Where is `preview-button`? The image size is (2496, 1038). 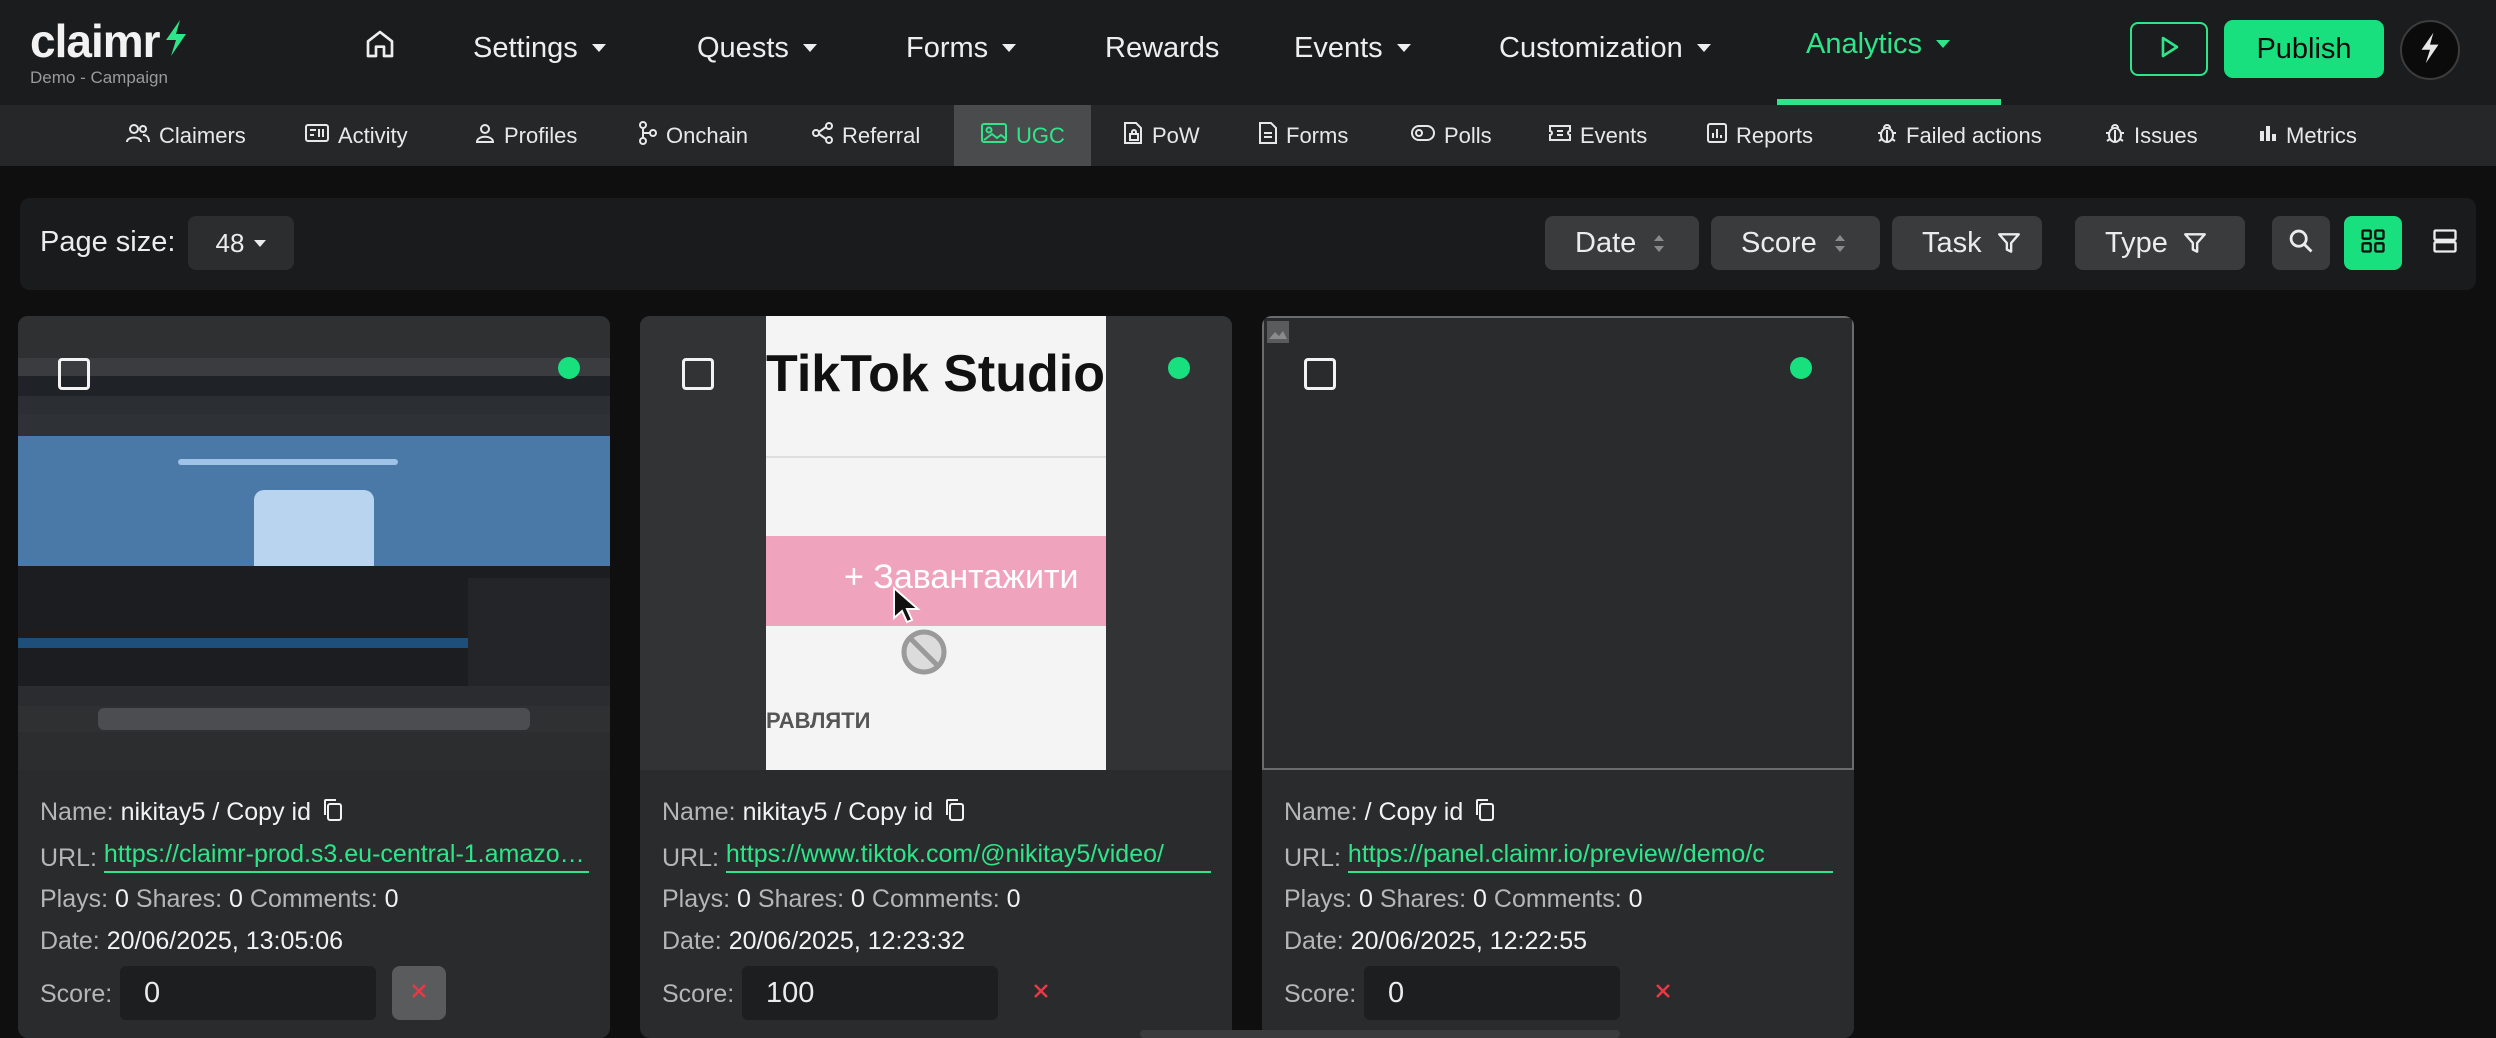 preview-button is located at coordinates (2169, 49).